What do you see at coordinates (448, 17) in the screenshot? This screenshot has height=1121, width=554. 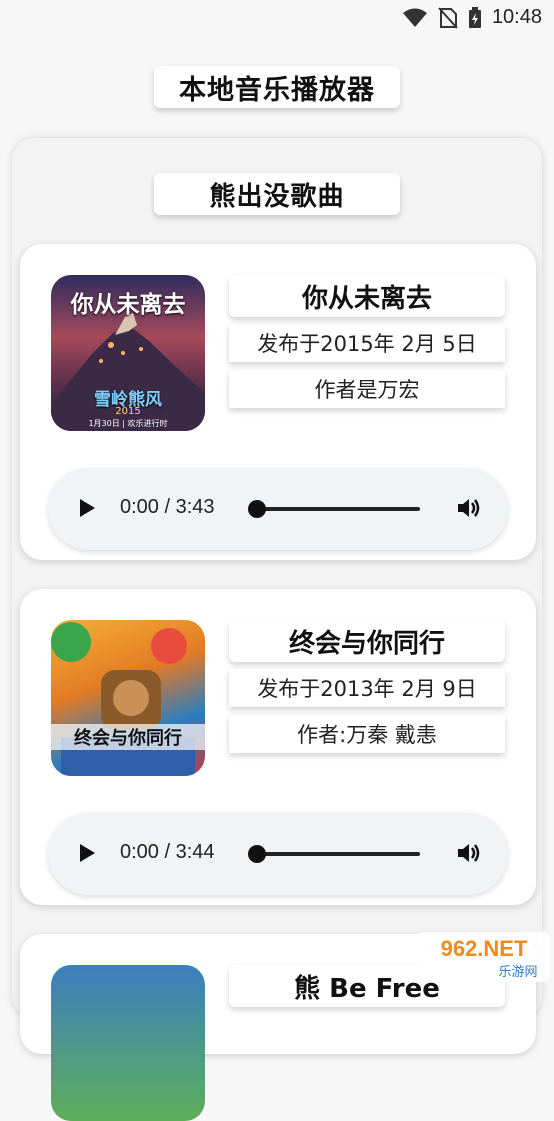 I see `no-sim-icon` at bounding box center [448, 17].